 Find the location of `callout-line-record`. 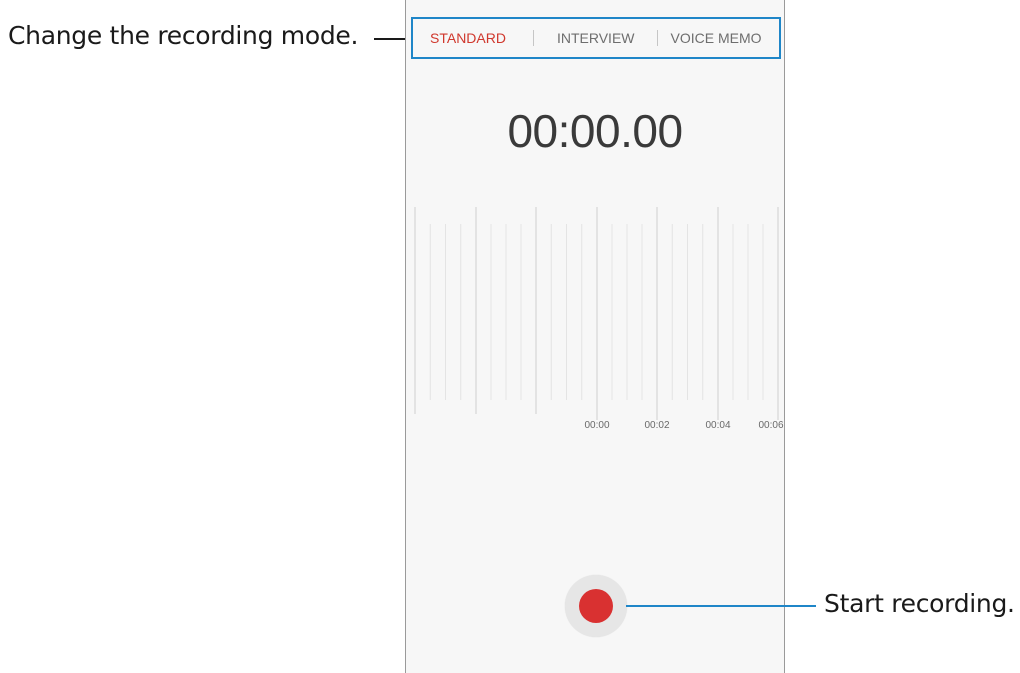

callout-line-record is located at coordinates (721, 606).